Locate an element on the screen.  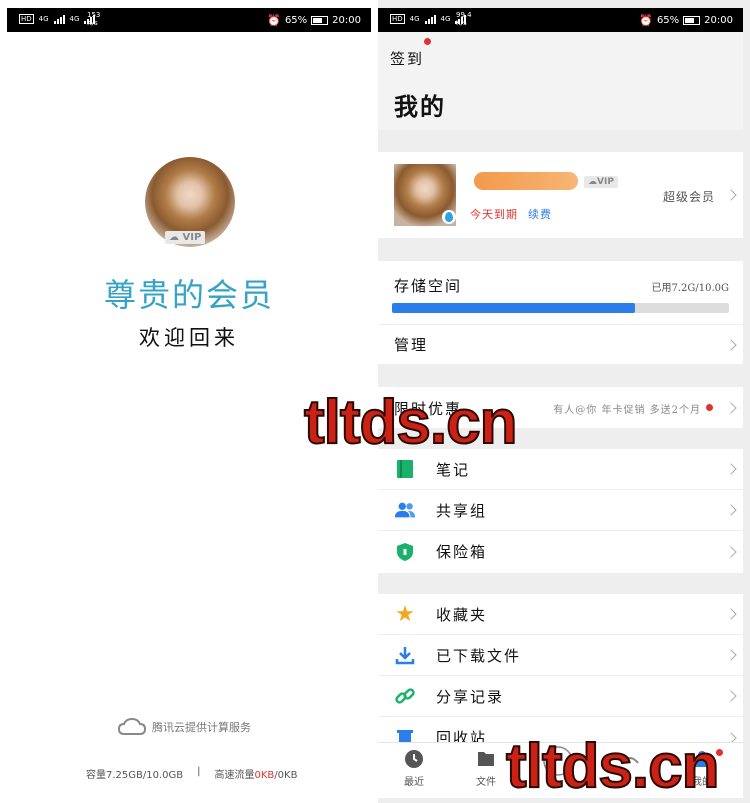
clock-icon is located at coordinates (414, 759).